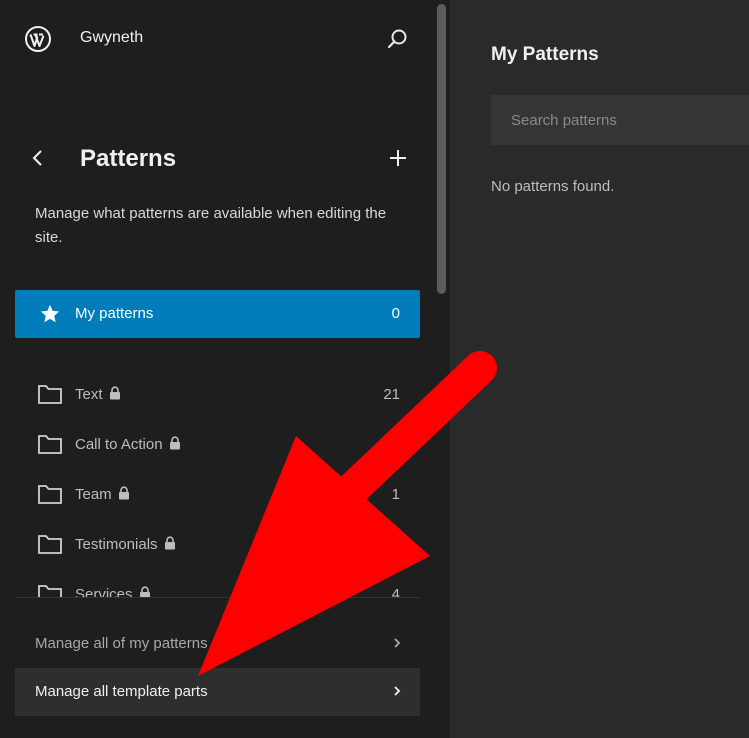 The height and width of the screenshot is (738, 749). What do you see at coordinates (398, 158) in the screenshot?
I see `plus-icon` at bounding box center [398, 158].